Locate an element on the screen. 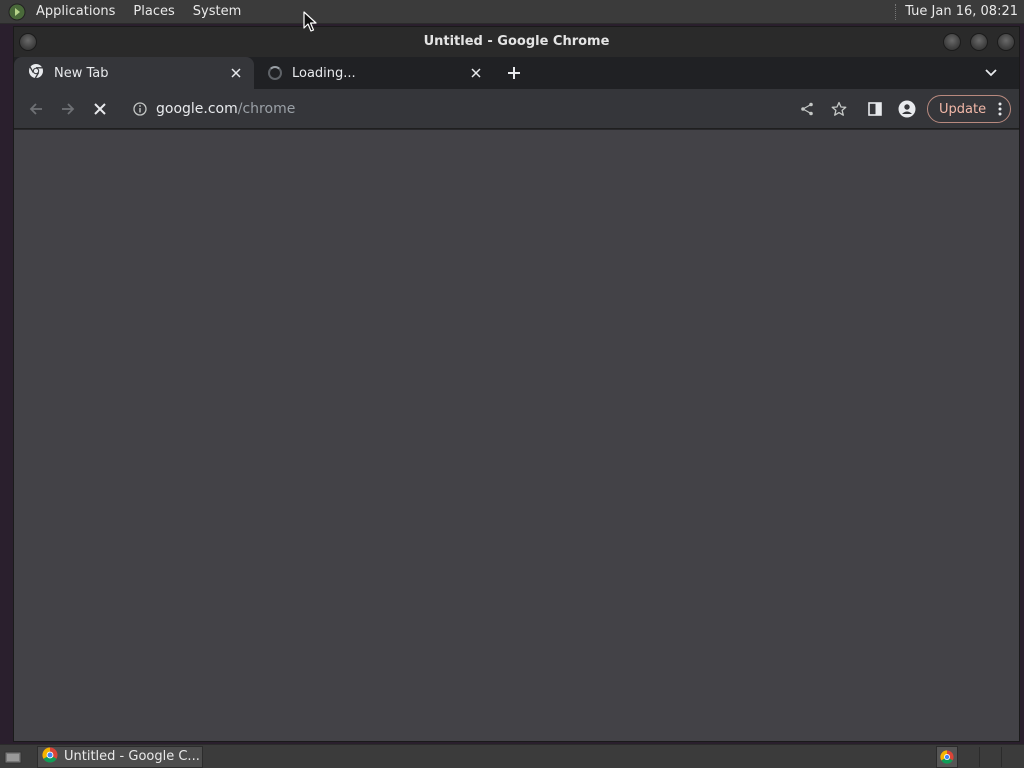 Image resolution: width=1024 pixels, height=768 pixels. mouse-cursor-icon is located at coordinates (310, 22).